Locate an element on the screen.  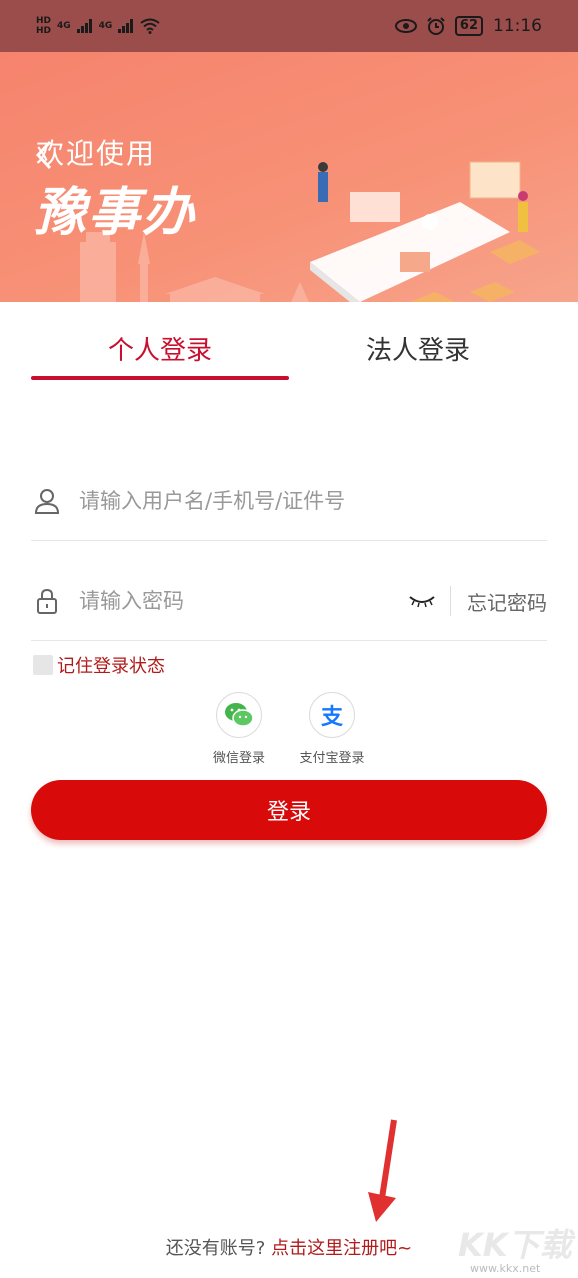
tab-legal-login: 法人登录 is located at coordinates (418, 348).